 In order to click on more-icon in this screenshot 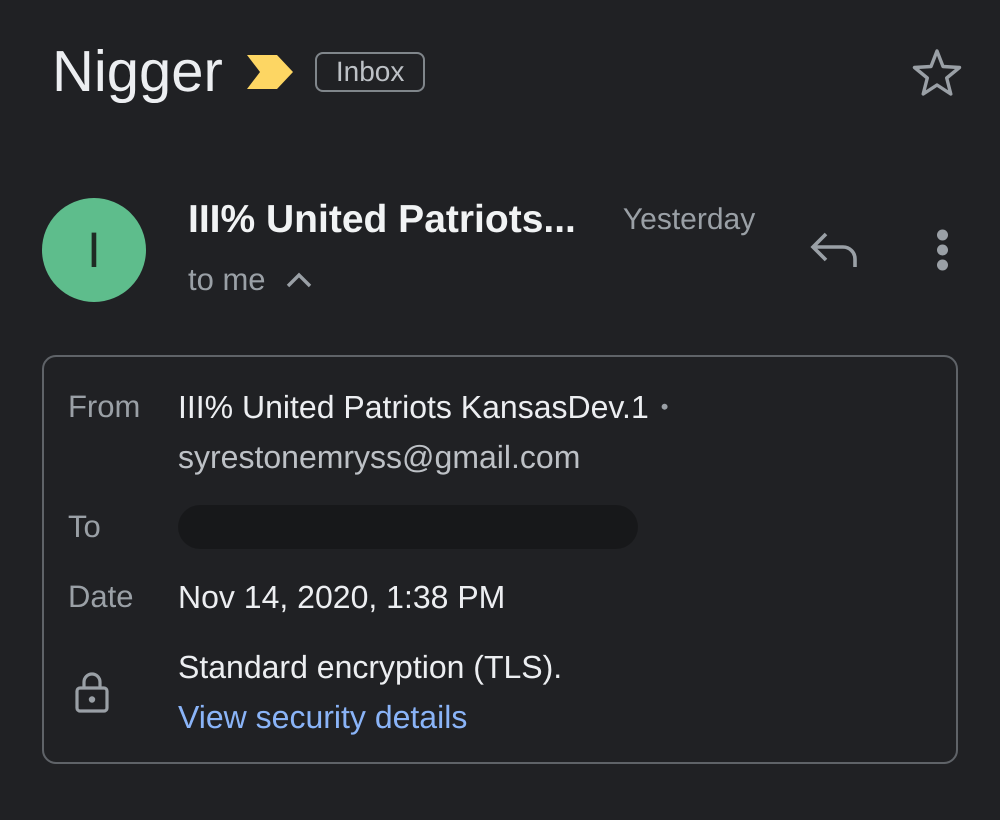, I will do `click(942, 250)`.